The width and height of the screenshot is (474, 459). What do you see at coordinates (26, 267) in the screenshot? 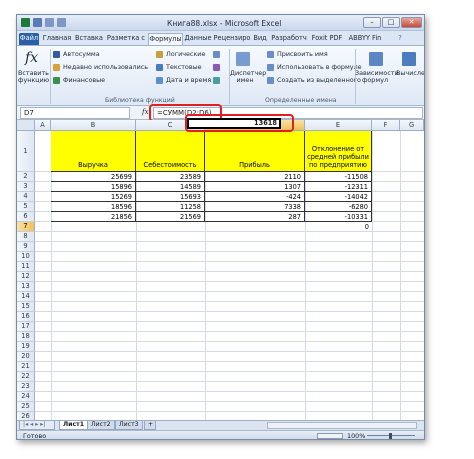
I see `row-header-11: 11` at bounding box center [26, 267].